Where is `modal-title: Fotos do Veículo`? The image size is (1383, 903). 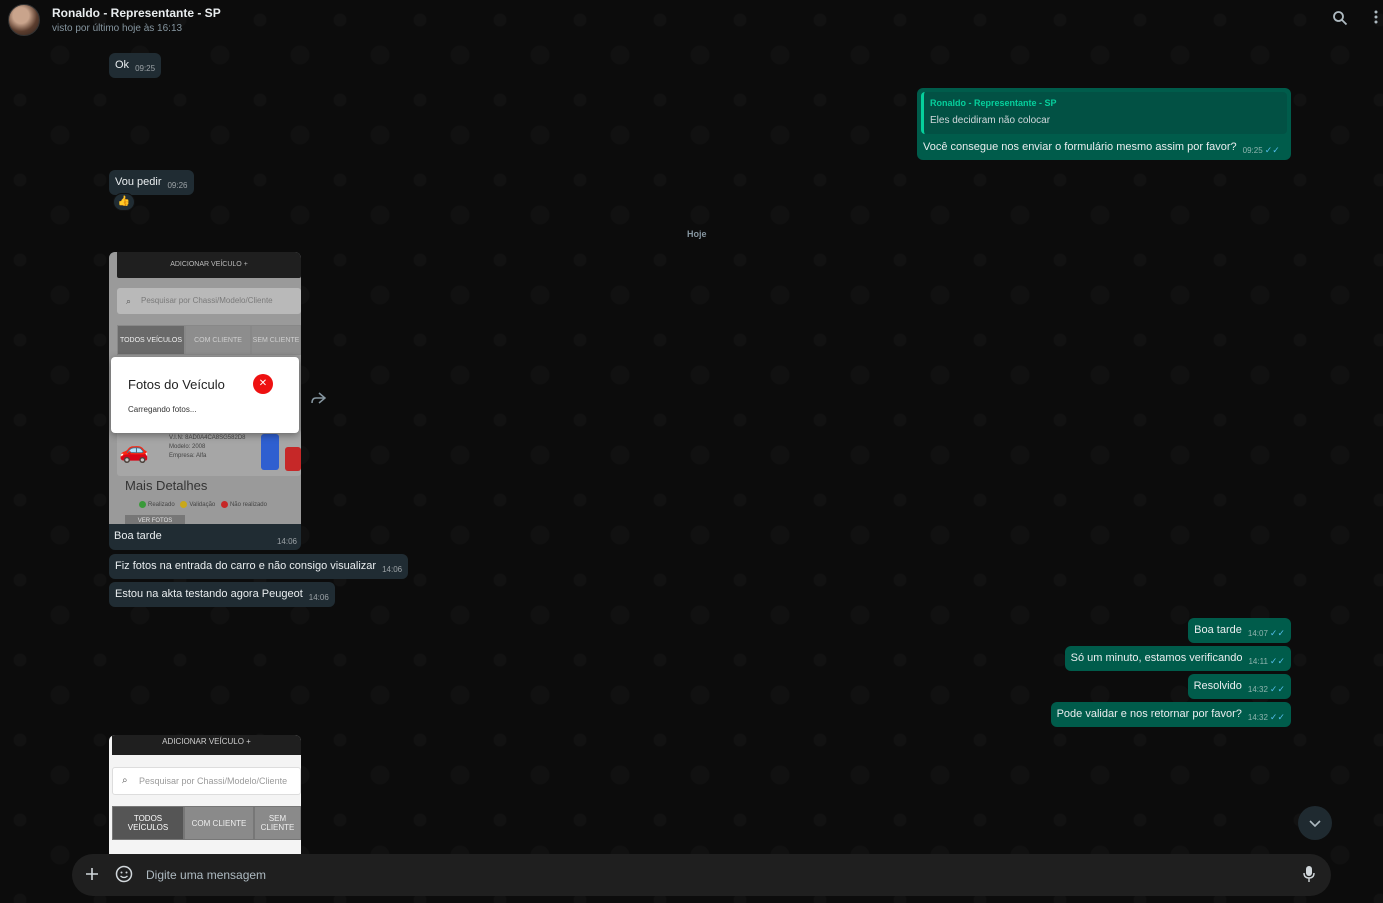
modal-title: Fotos do Veículo is located at coordinates (176, 384).